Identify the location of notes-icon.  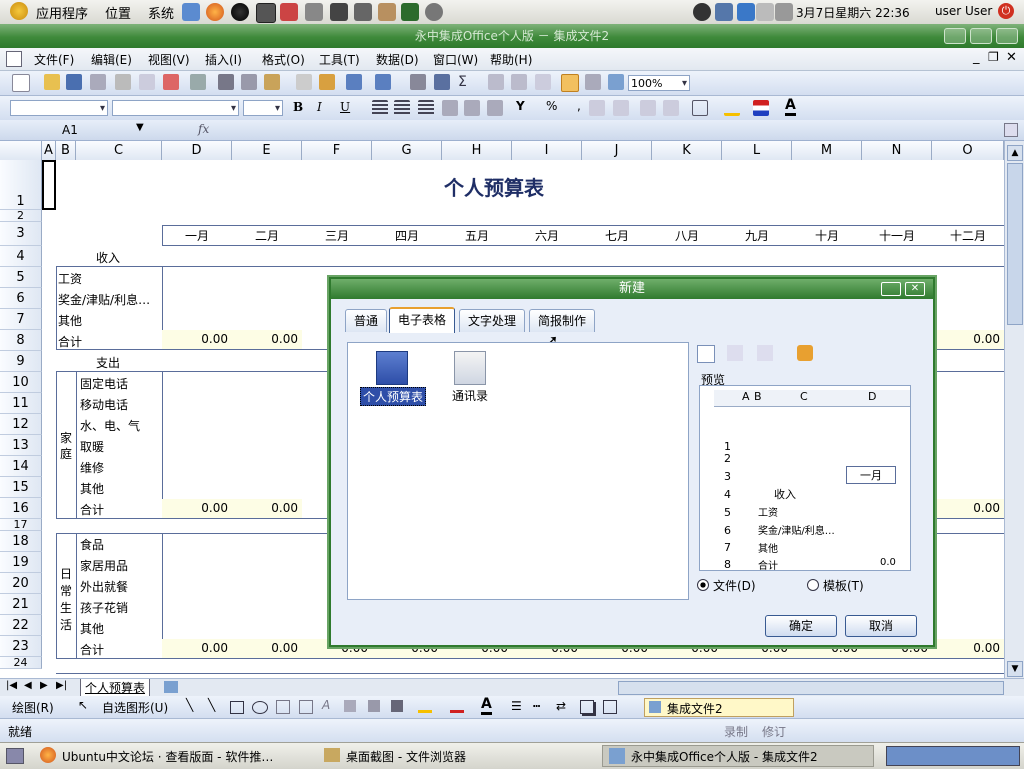
(746, 12).